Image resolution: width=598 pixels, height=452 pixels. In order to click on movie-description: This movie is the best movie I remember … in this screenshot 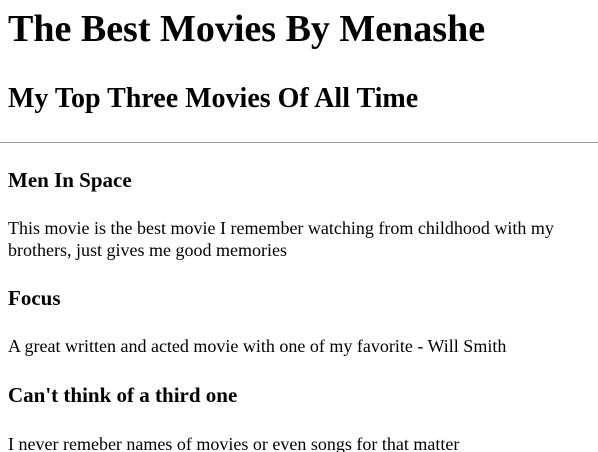, I will do `click(281, 239)`.